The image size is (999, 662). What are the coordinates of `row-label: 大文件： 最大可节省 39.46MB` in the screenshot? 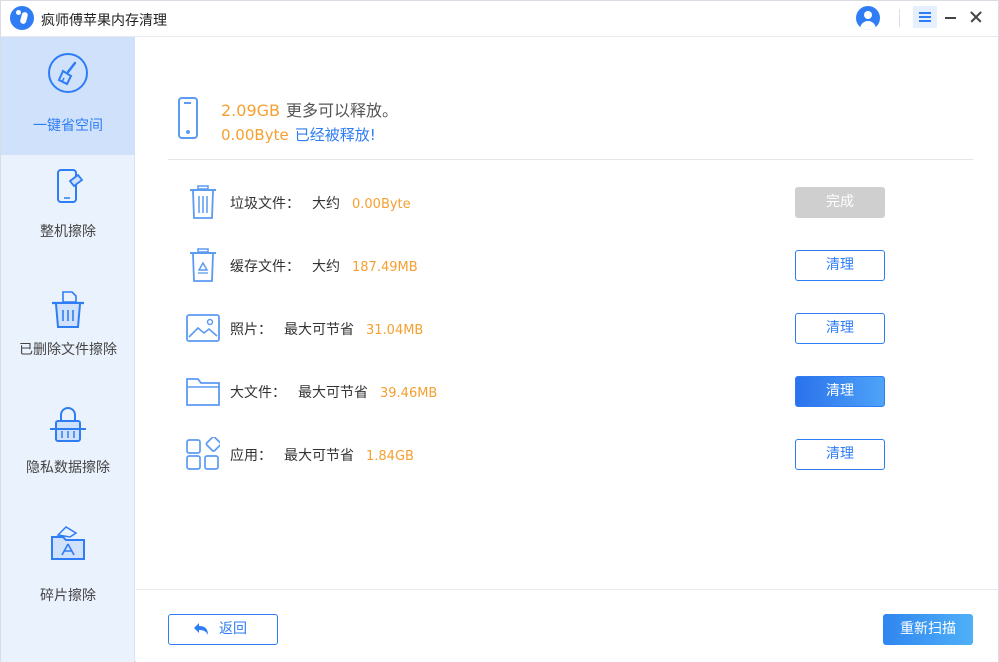 It's located at (333, 392).